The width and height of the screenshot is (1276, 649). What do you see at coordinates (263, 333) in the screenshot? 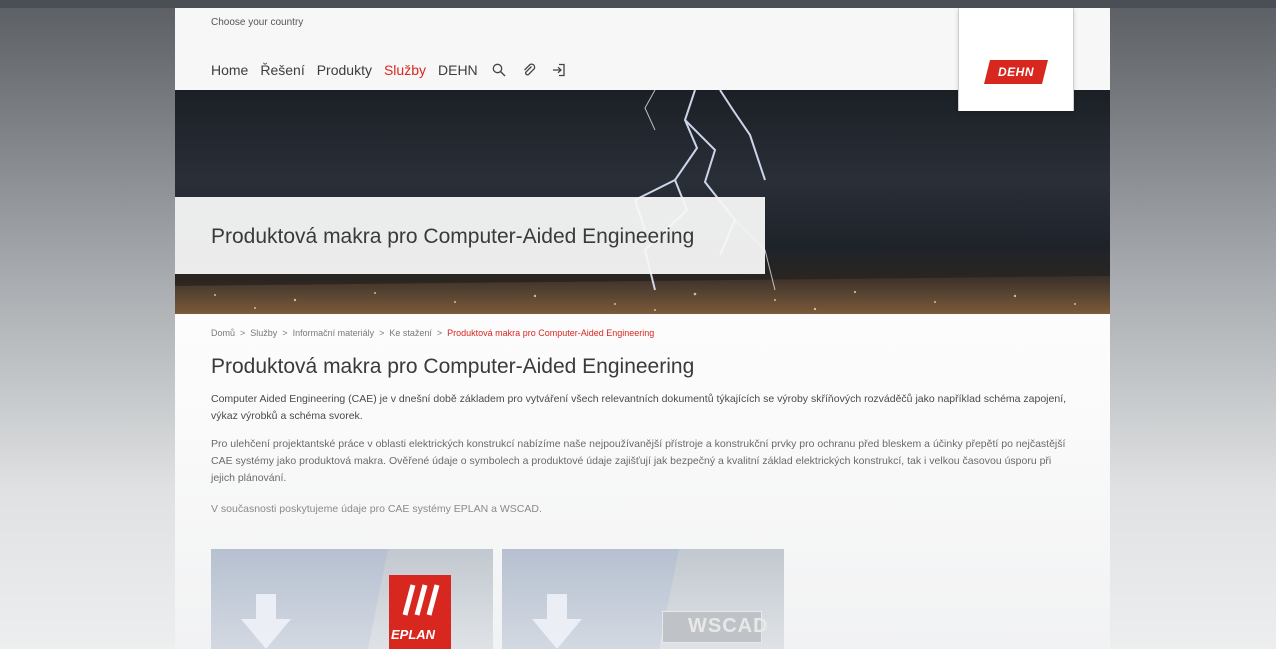
I see `breadcrumb-services: Služby` at bounding box center [263, 333].